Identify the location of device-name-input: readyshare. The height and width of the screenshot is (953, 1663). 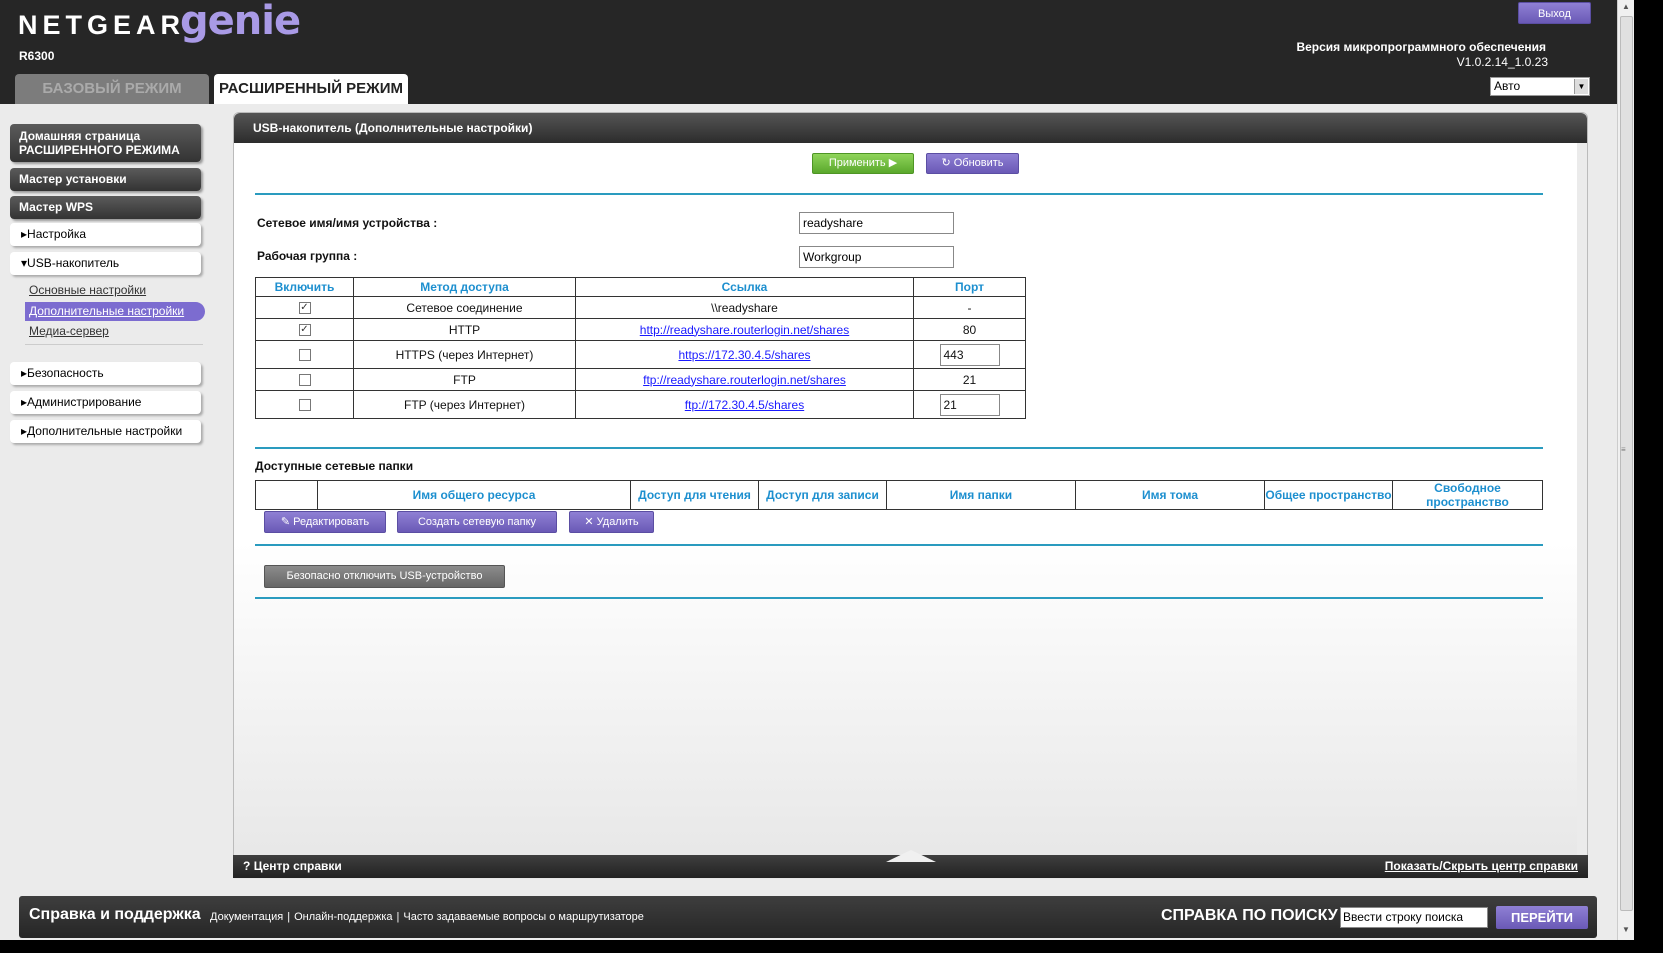
(876, 223).